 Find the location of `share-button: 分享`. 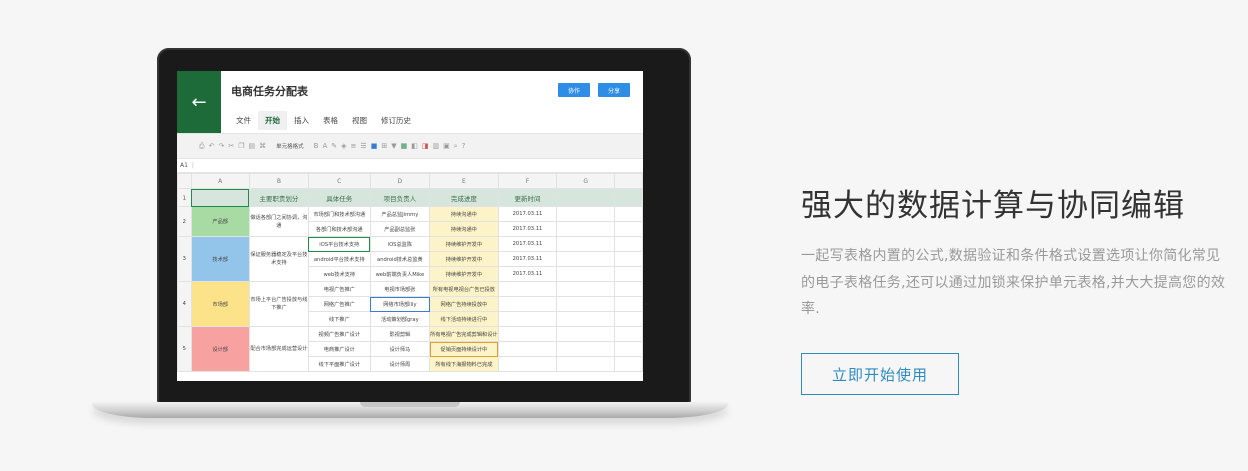

share-button: 分享 is located at coordinates (614, 90).